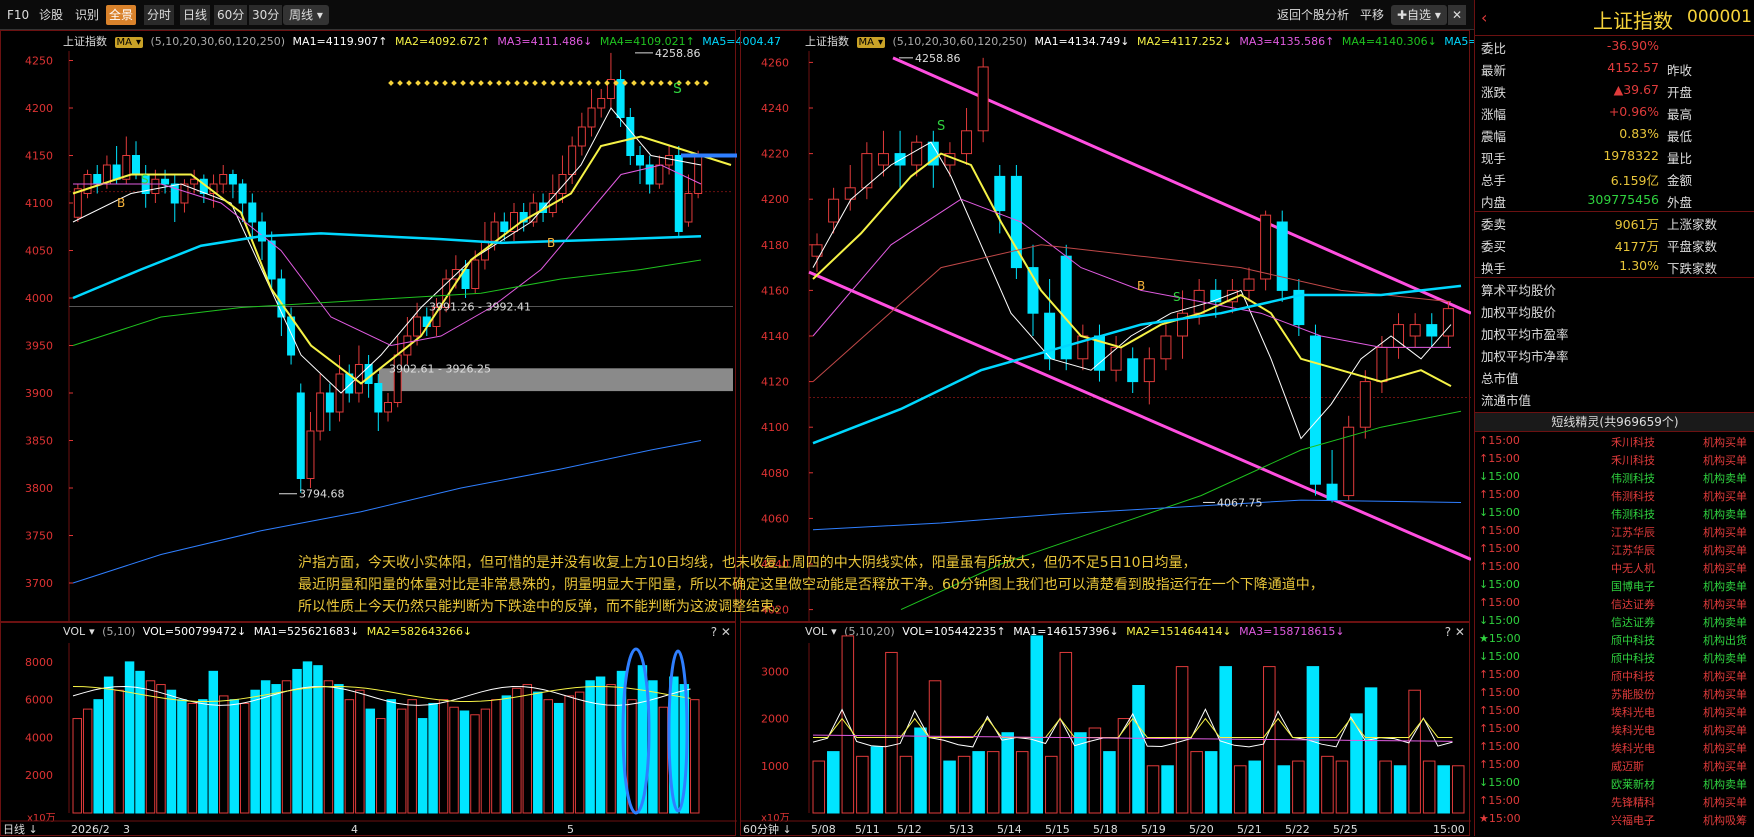  I want to click on trade-row: ↓15:00 国博电子 机构卖单, so click(1614, 587).